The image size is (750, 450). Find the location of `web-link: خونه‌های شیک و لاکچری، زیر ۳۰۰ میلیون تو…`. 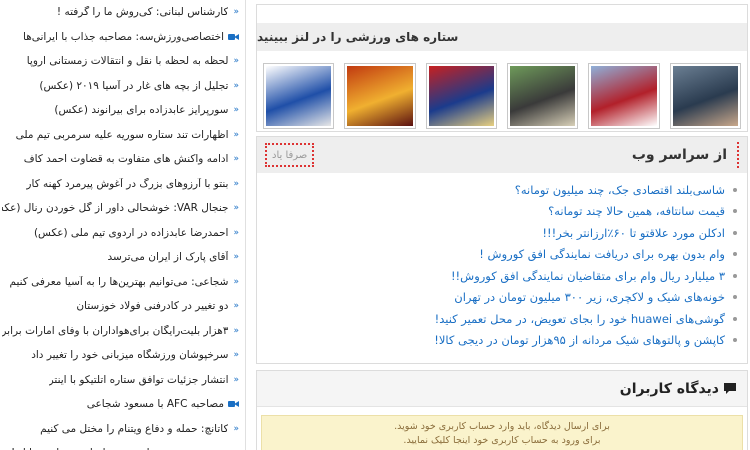

web-link: خونه‌های شیک و لاکچری، زیر ۳۰۰ میلیون تو… is located at coordinates (589, 297).